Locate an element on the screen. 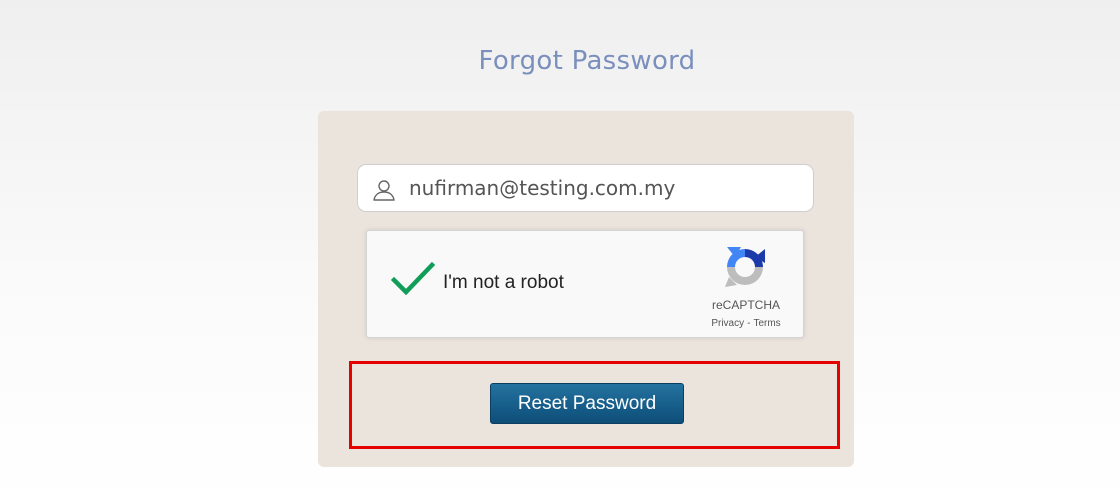 This screenshot has height=501, width=1120. checkmark-icon is located at coordinates (413, 279).